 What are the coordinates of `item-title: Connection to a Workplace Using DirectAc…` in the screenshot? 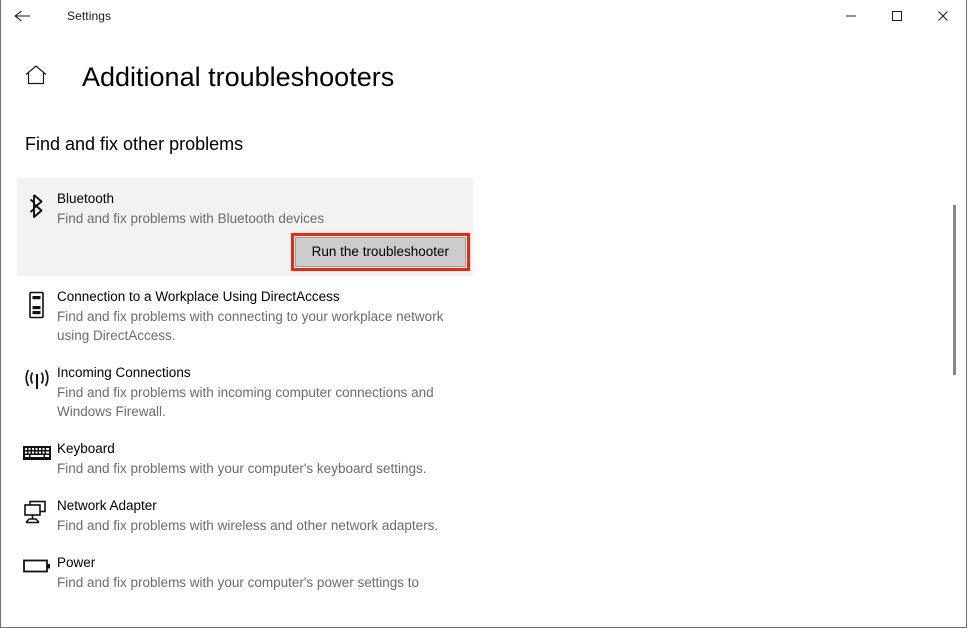 It's located at (198, 296).